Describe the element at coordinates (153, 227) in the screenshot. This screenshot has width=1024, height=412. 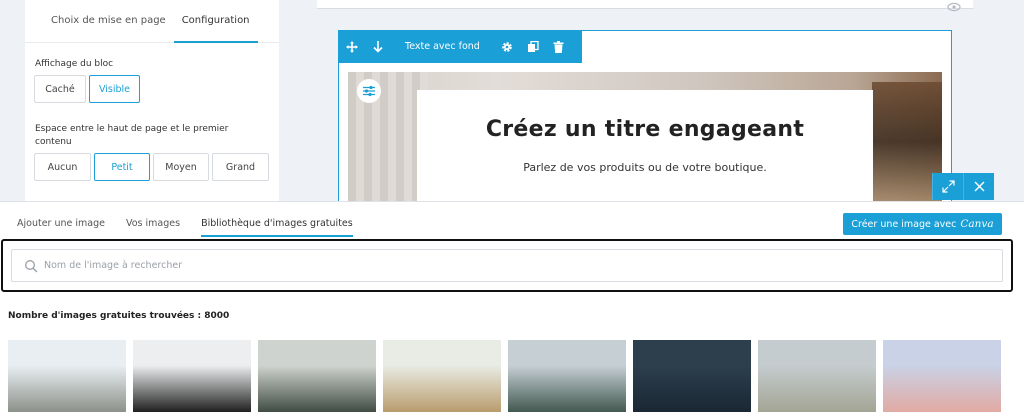
I see `tab-your-images: Vos images` at that location.